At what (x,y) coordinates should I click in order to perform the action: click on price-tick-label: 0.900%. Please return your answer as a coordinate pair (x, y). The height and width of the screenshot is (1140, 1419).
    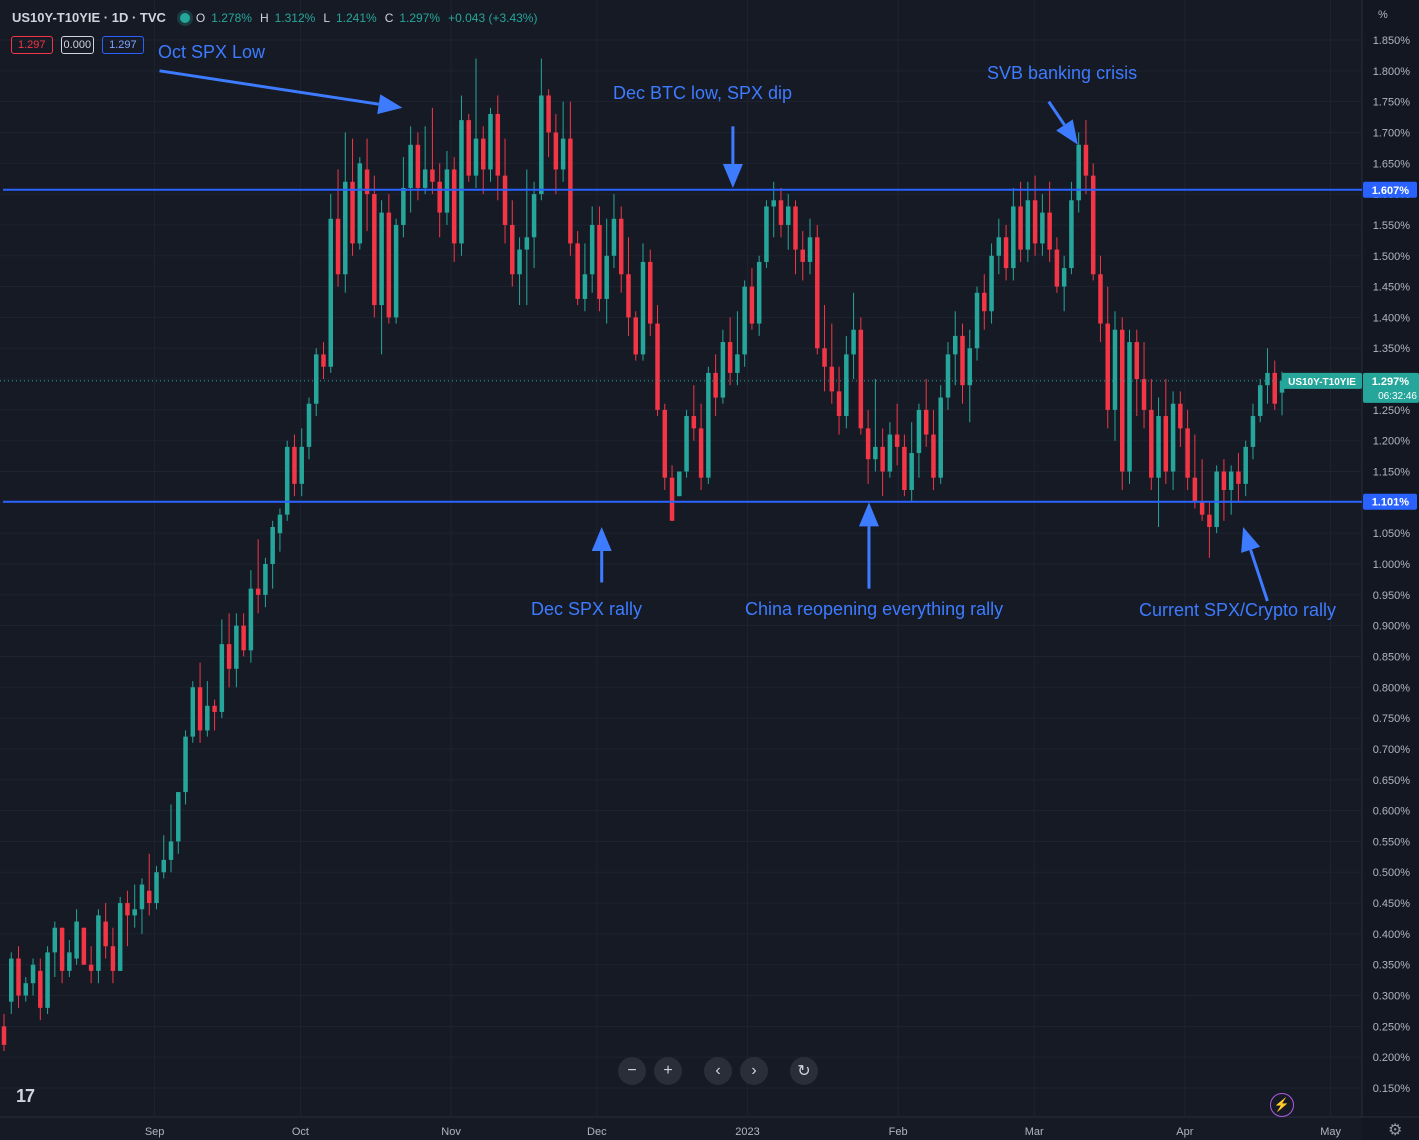
    Looking at the image, I should click on (1392, 627).